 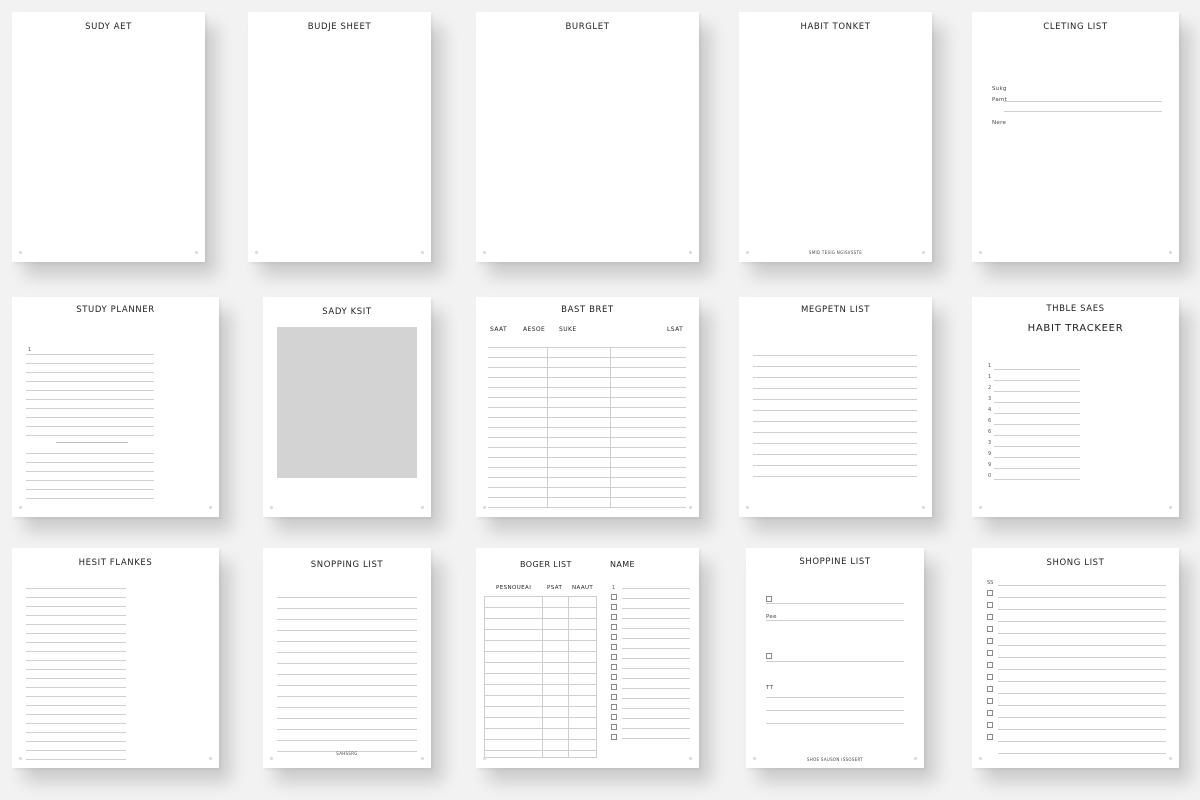 I want to click on sheet-title-right: NAME, so click(x=623, y=564).